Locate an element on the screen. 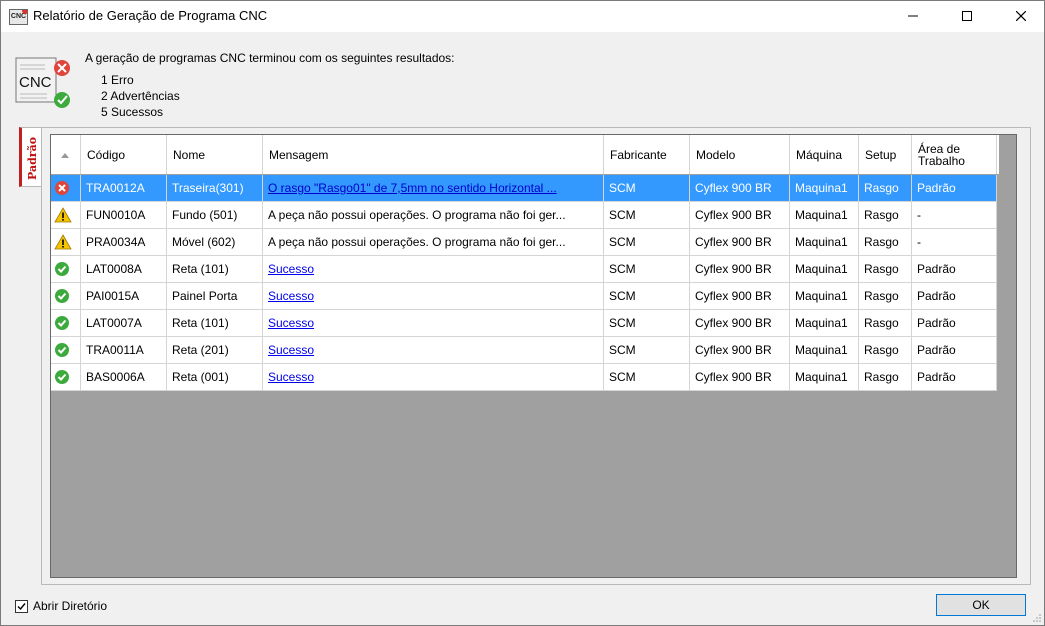 The image size is (1045, 626). column-header-maquina: Máquina is located at coordinates (824, 154).